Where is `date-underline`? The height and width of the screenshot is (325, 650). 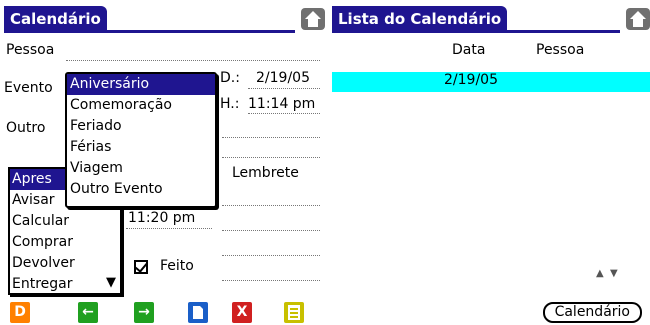
date-underline is located at coordinates (284, 88).